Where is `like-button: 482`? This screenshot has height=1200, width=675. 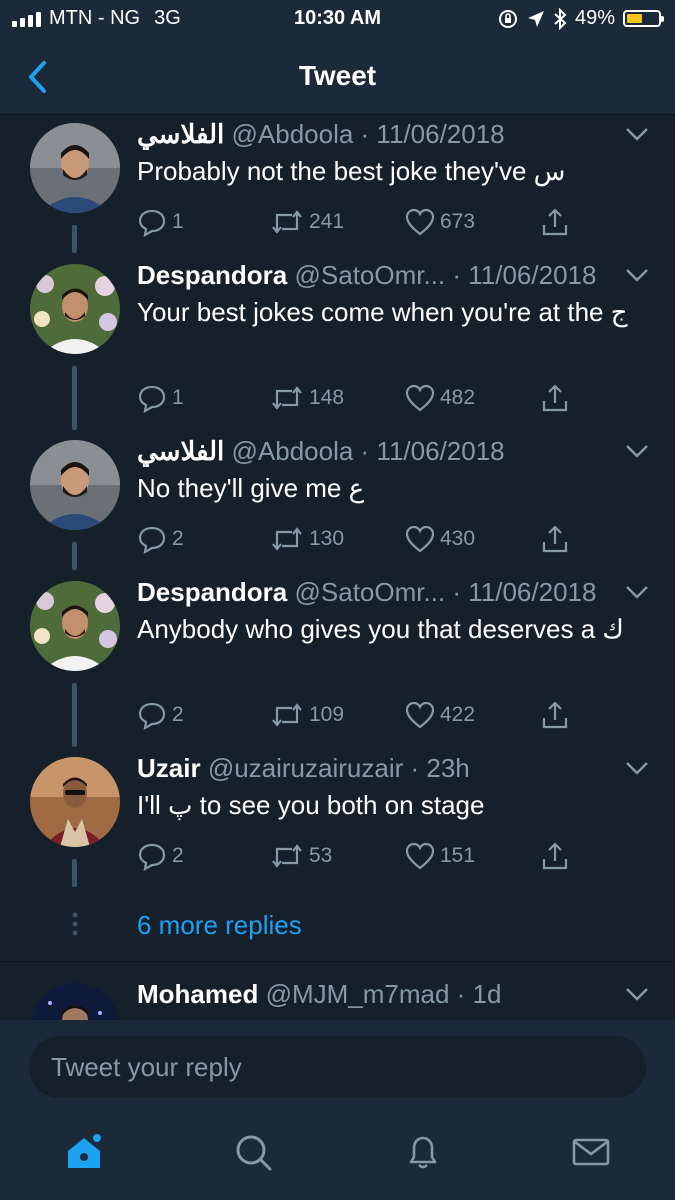 like-button: 482 is located at coordinates (440, 398).